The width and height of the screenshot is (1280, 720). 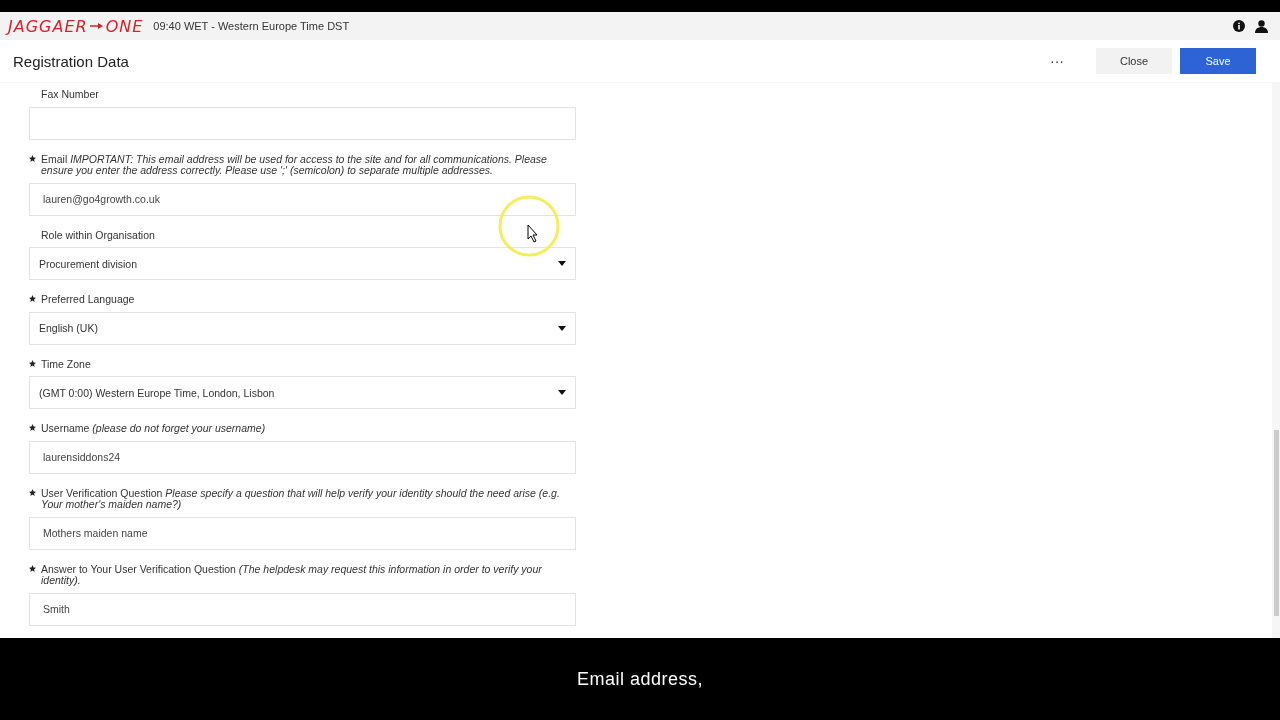 I want to click on dropdown-field: English (UK), so click(x=302, y=328).